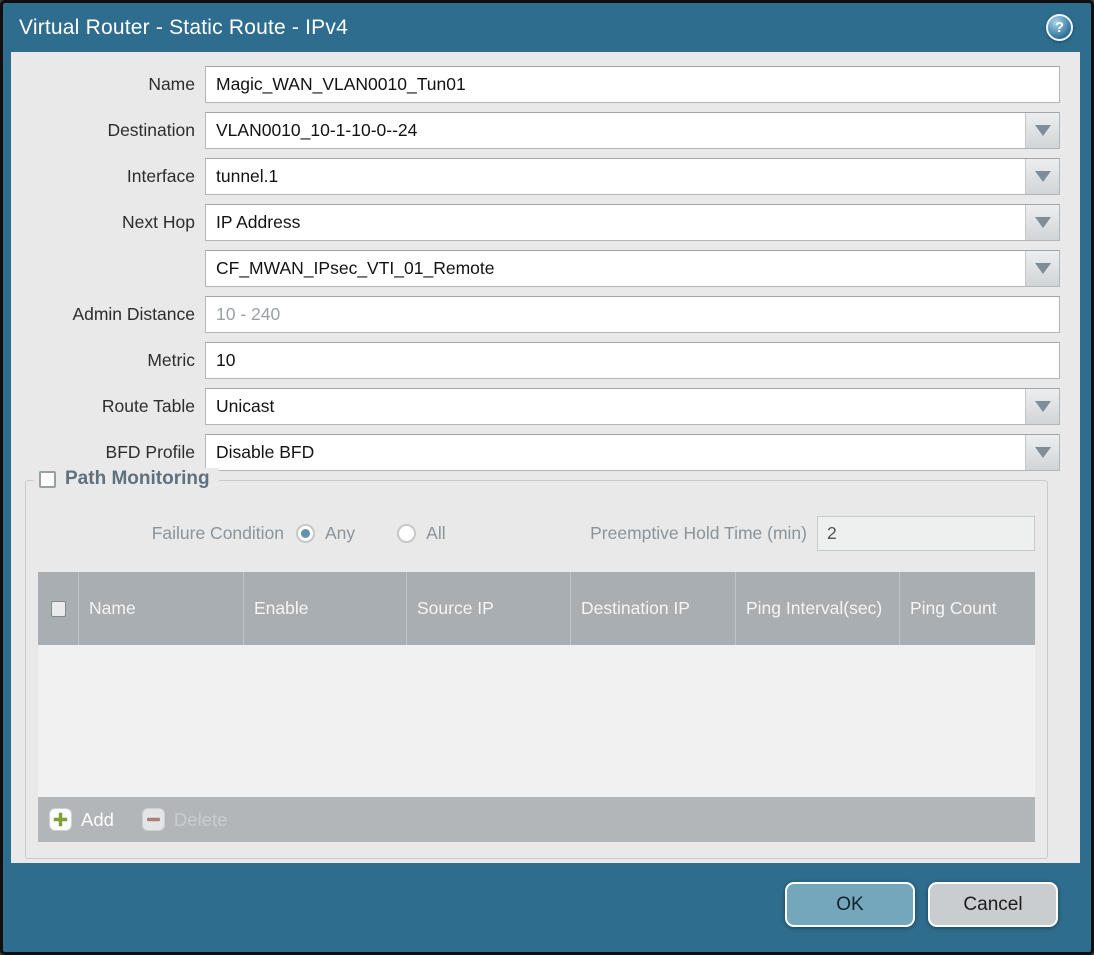  I want to click on route-table-combo, so click(632, 406).